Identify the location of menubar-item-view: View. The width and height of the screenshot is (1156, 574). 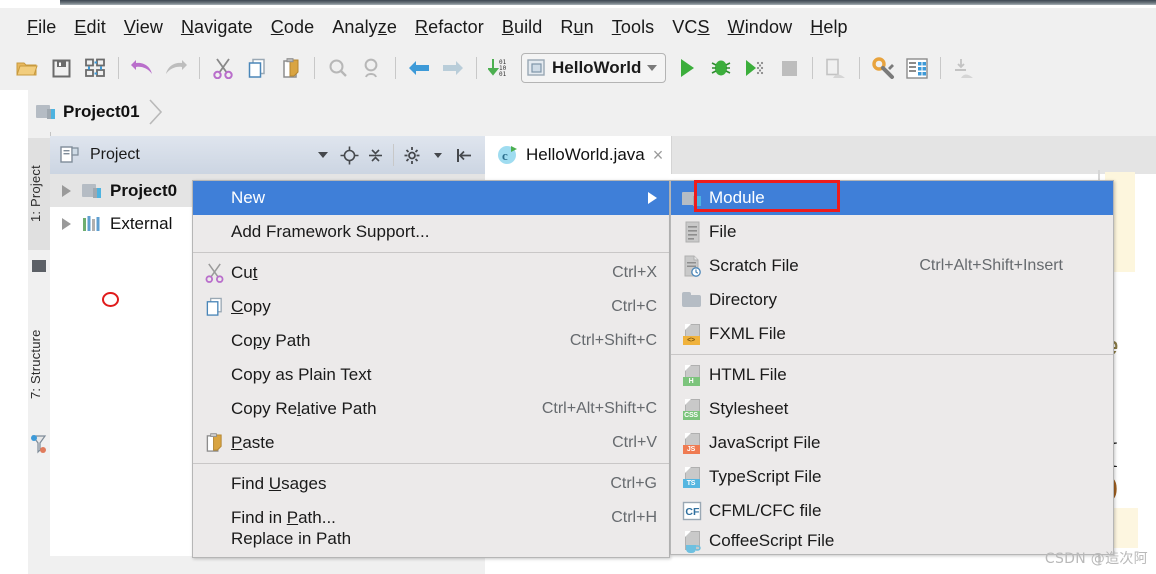
(143, 27).